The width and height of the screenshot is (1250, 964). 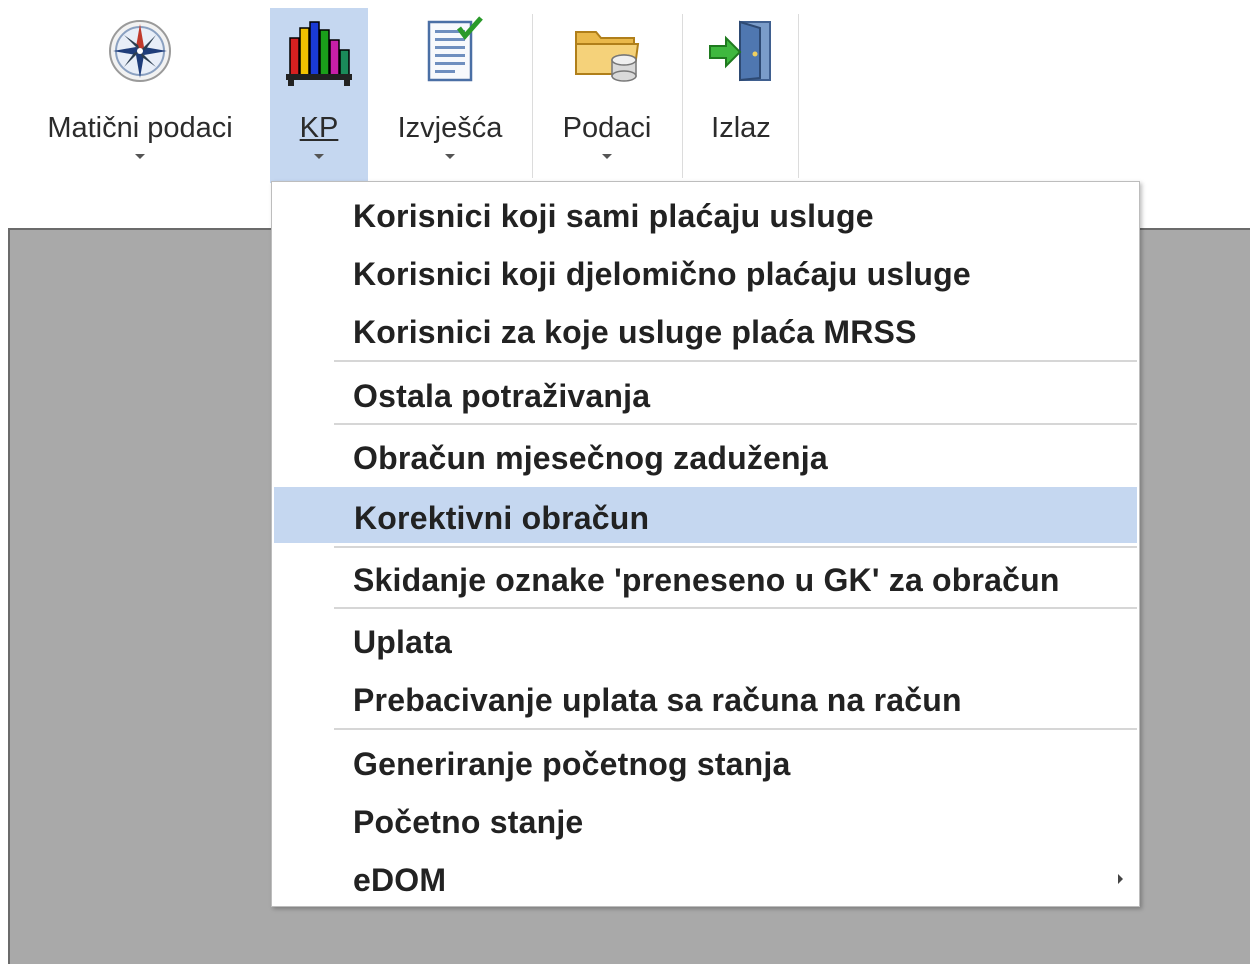 What do you see at coordinates (402, 642) in the screenshot?
I see `menu-item-label: Uplata` at bounding box center [402, 642].